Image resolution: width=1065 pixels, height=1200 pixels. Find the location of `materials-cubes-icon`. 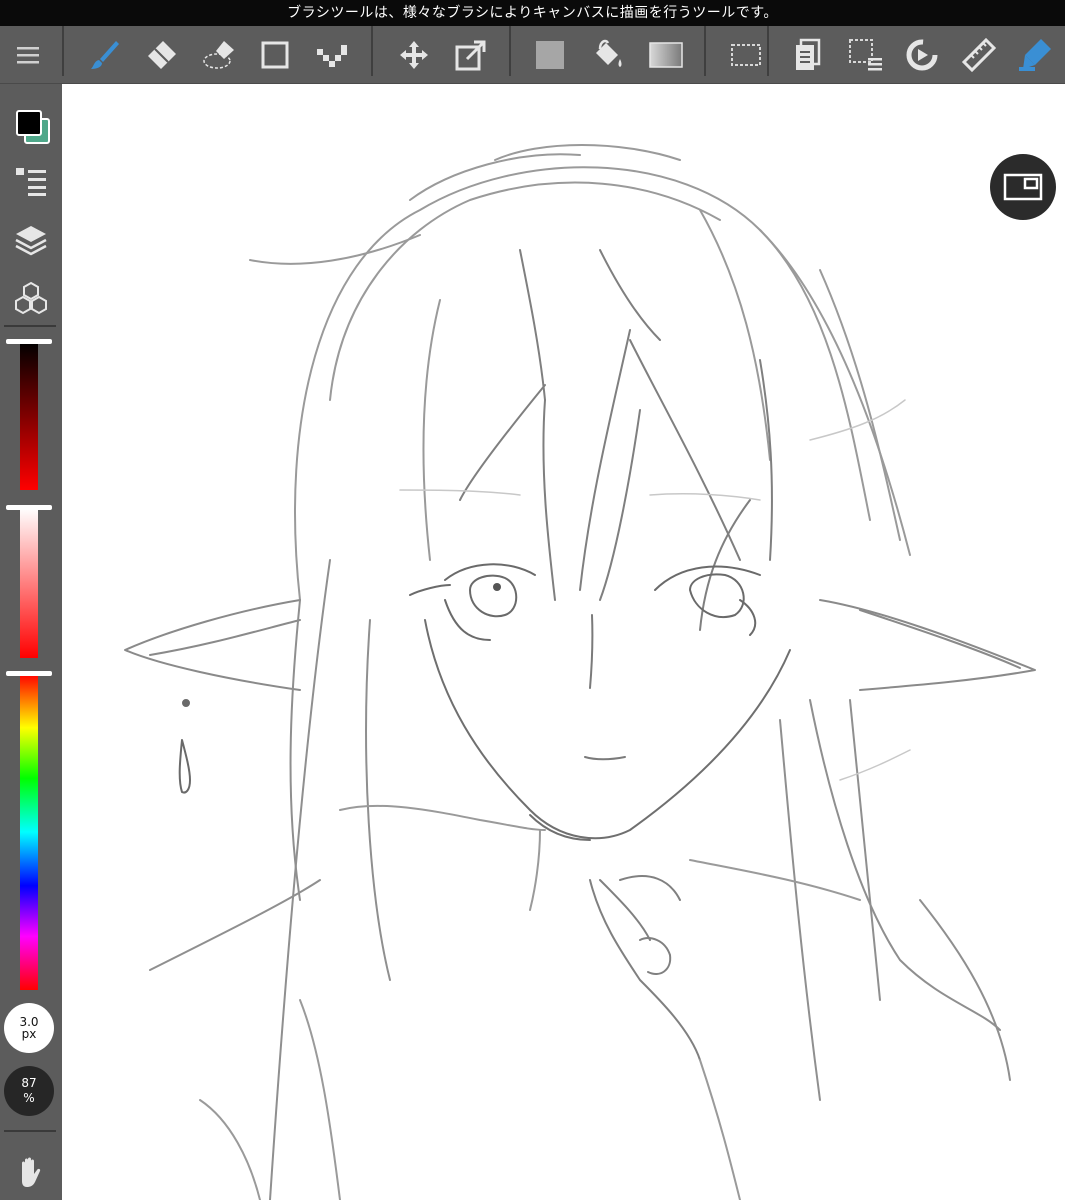

materials-cubes-icon is located at coordinates (31, 298).